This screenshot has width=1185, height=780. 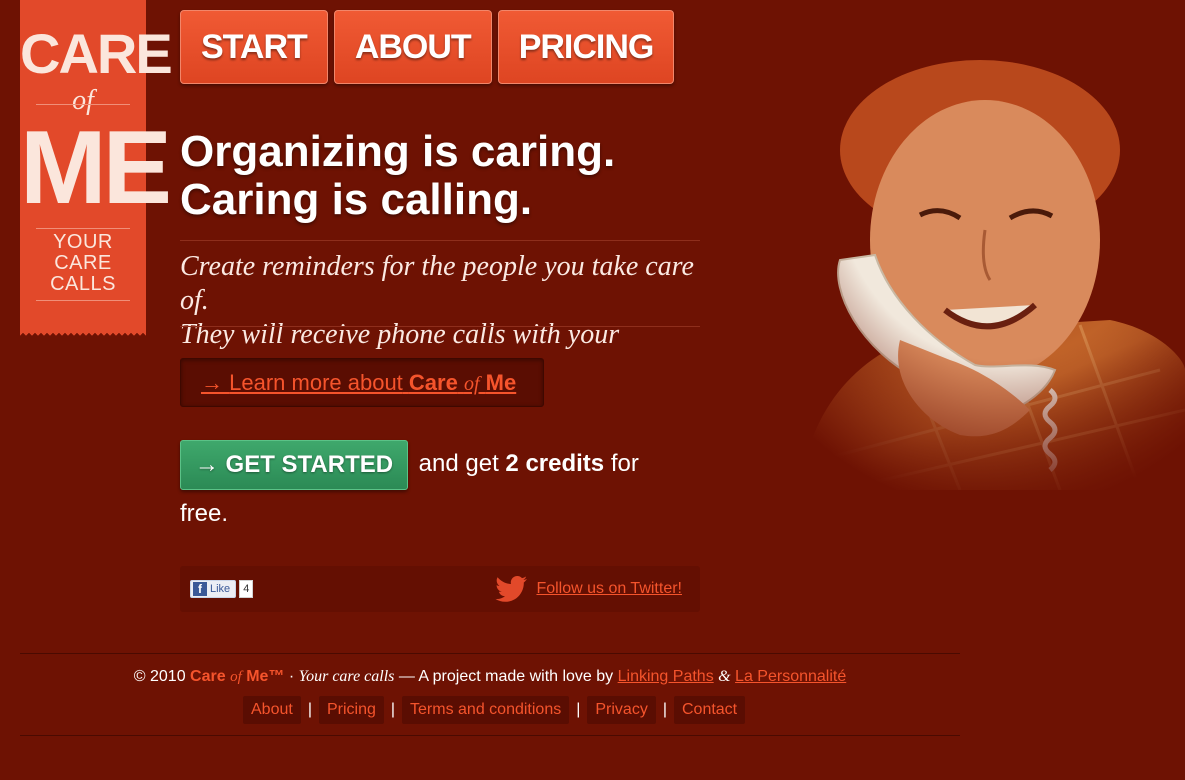 I want to click on facebook-like-button: f Like, so click(x=213, y=589).